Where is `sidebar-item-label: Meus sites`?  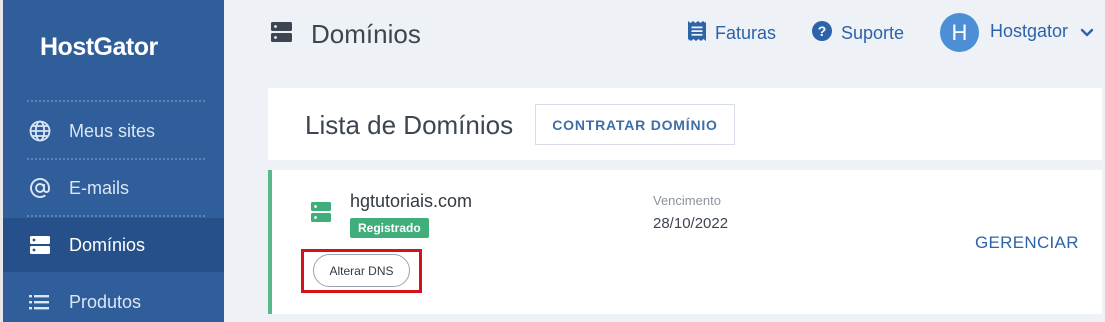 sidebar-item-label: Meus sites is located at coordinates (112, 130).